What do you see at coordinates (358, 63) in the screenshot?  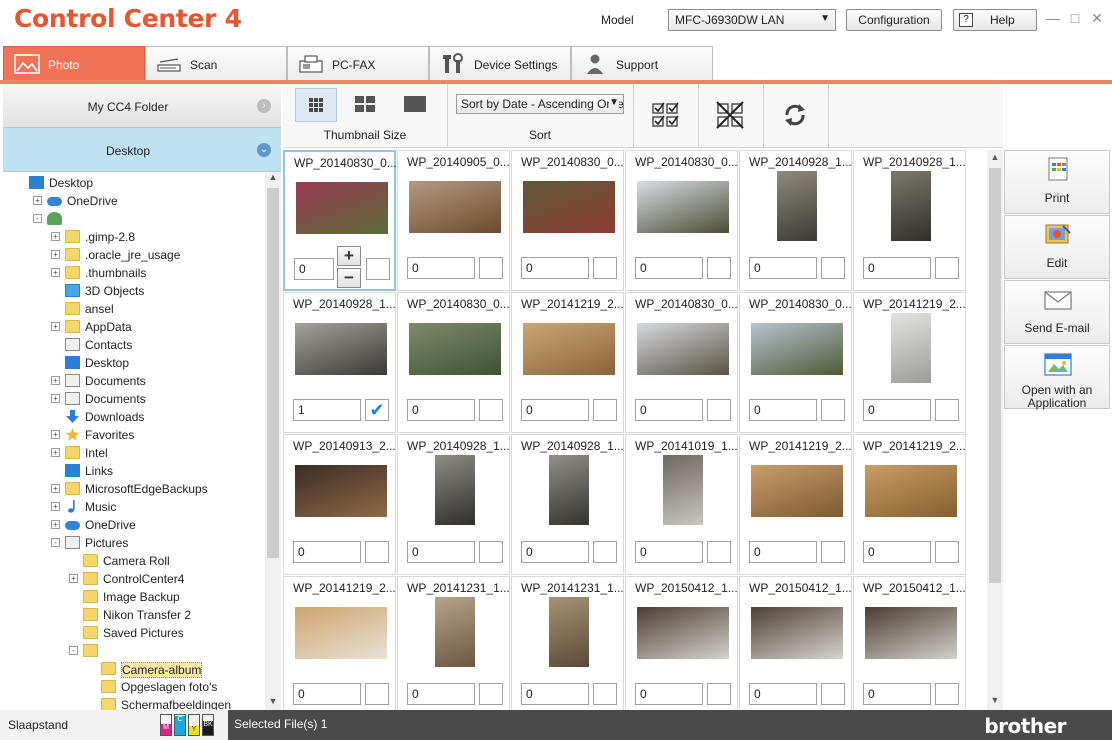 I see `tab-pc-fax: PC-FAX` at bounding box center [358, 63].